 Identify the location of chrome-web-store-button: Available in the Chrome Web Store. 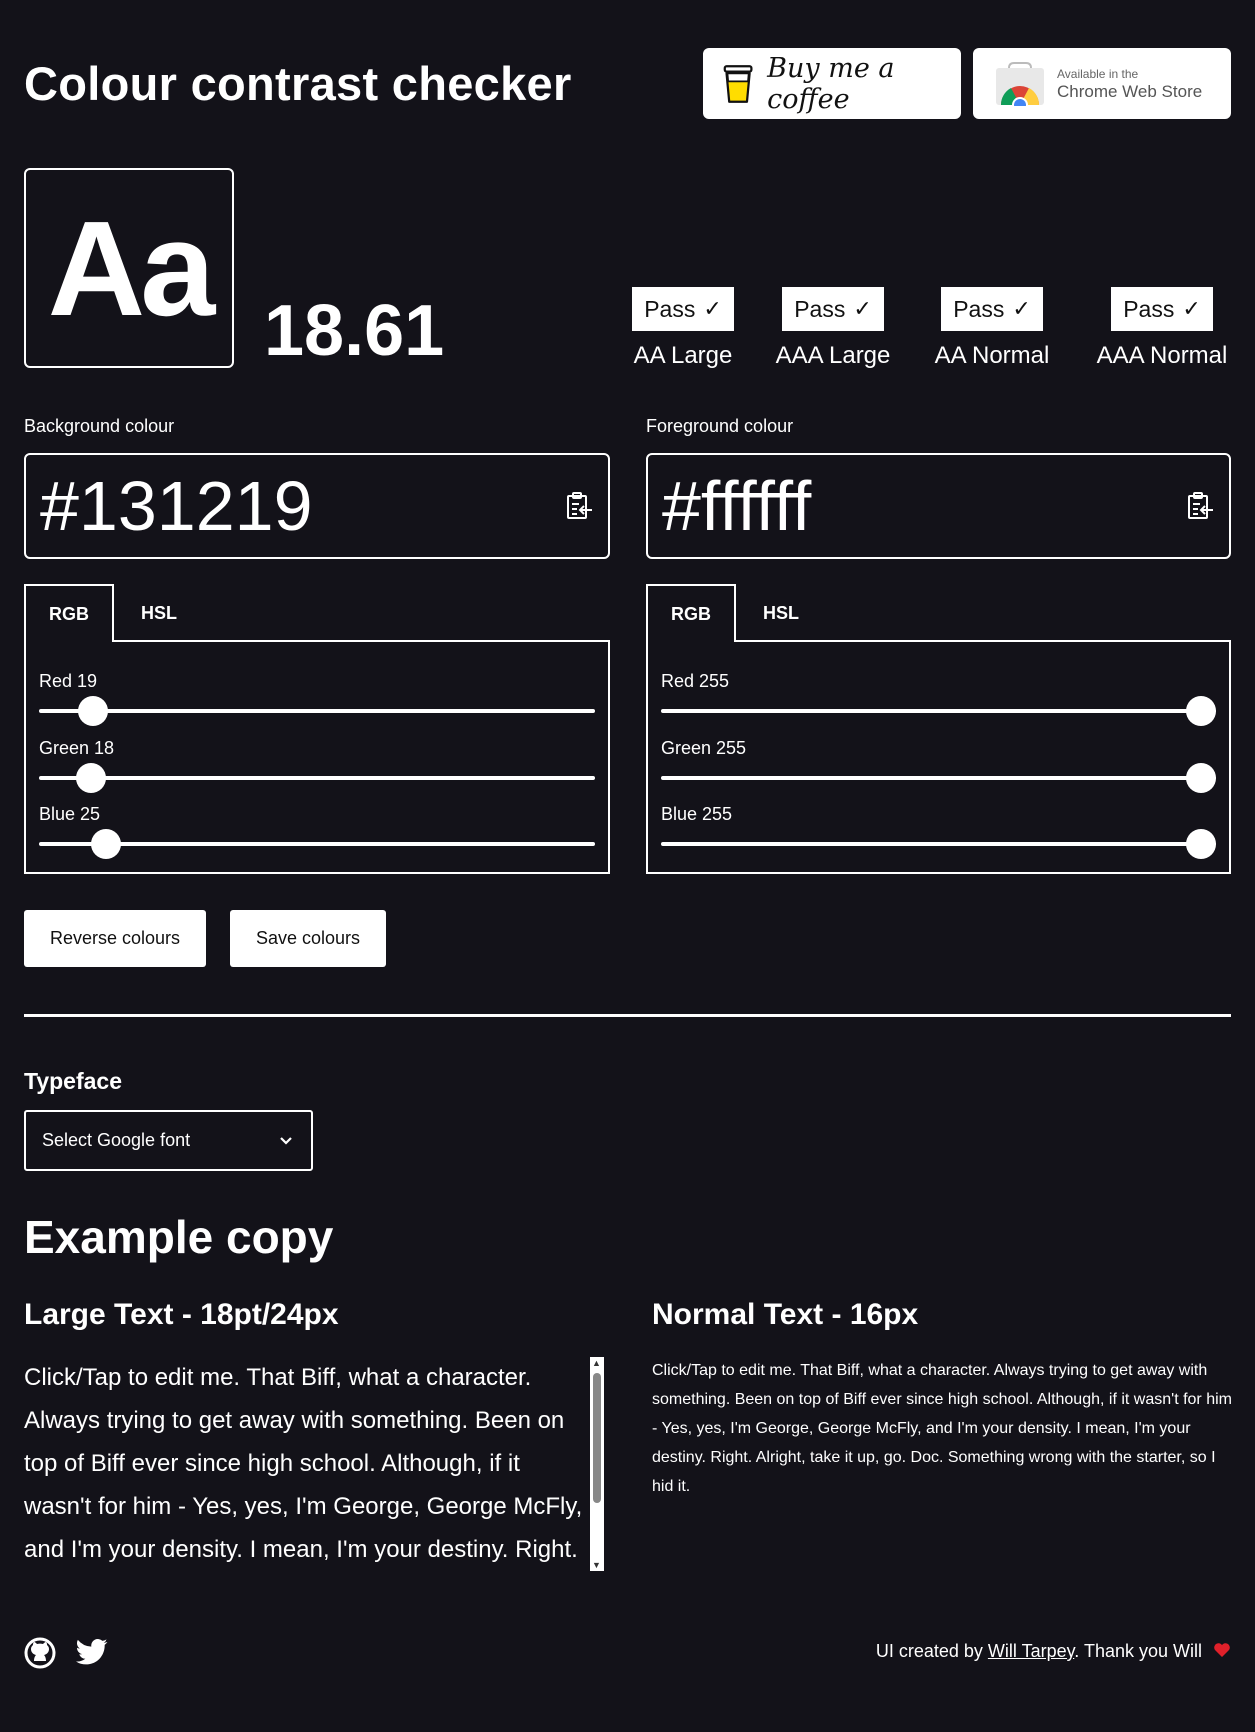
(1102, 83).